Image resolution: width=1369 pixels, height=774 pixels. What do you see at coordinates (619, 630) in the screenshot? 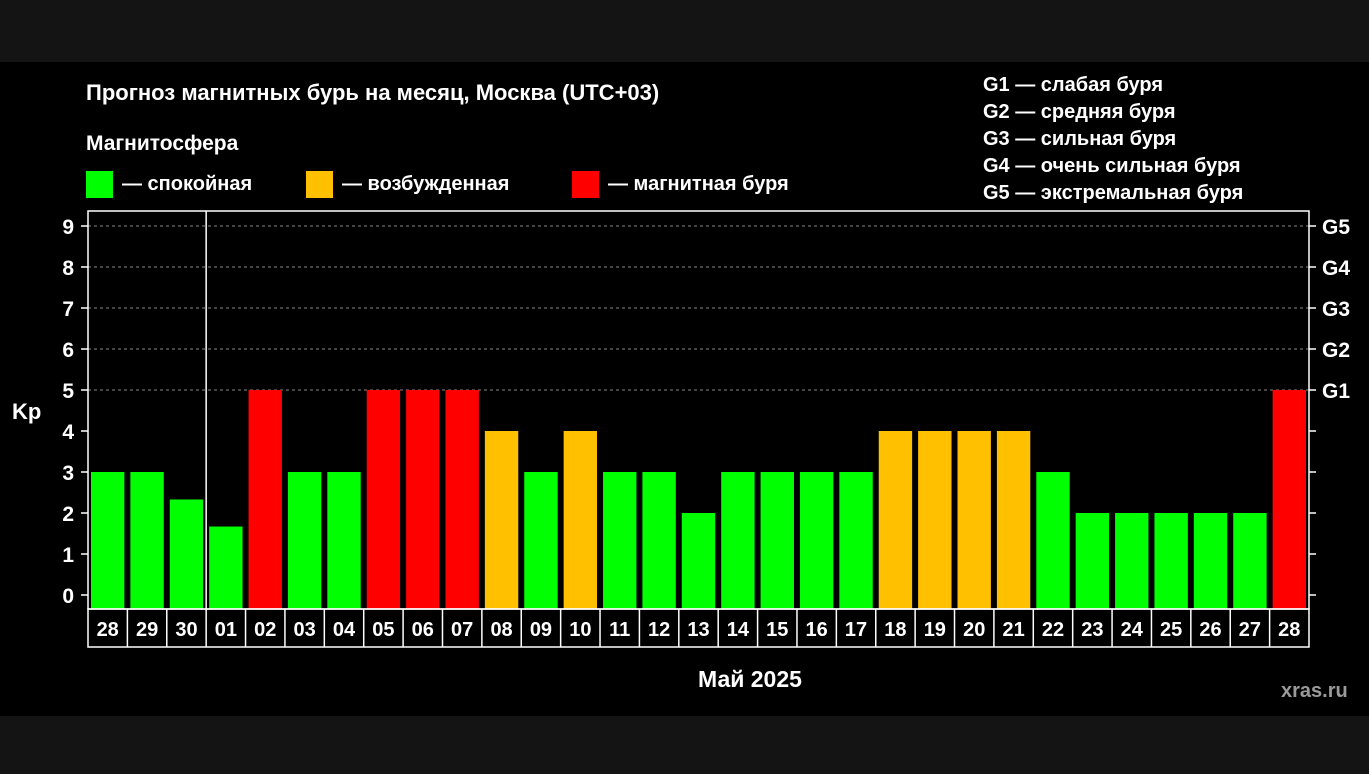
I see `x-tick-label-13-11: 11` at bounding box center [619, 630].